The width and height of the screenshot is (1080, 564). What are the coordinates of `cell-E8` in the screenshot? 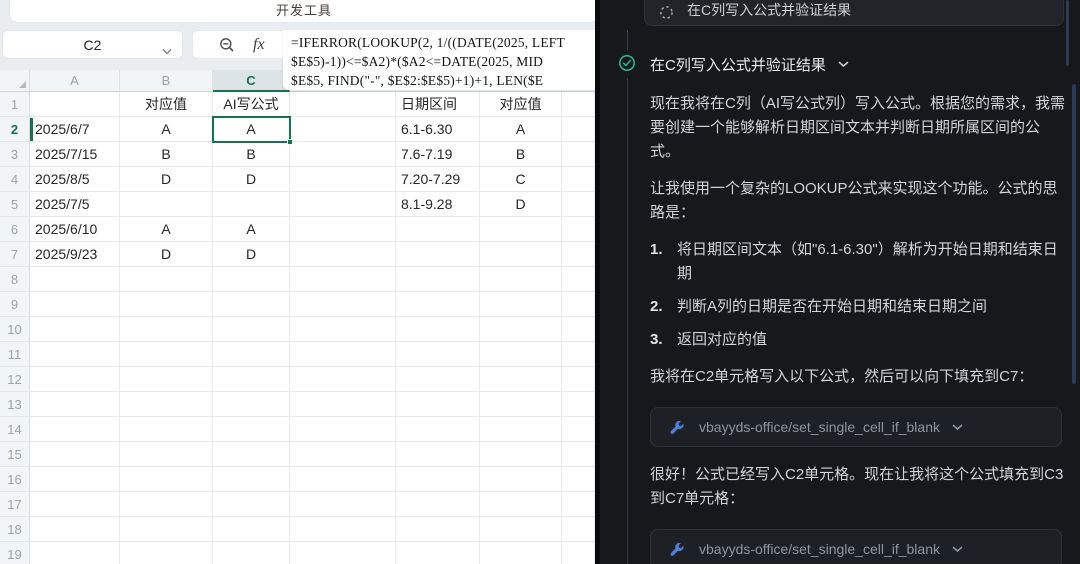 It's located at (438, 279).